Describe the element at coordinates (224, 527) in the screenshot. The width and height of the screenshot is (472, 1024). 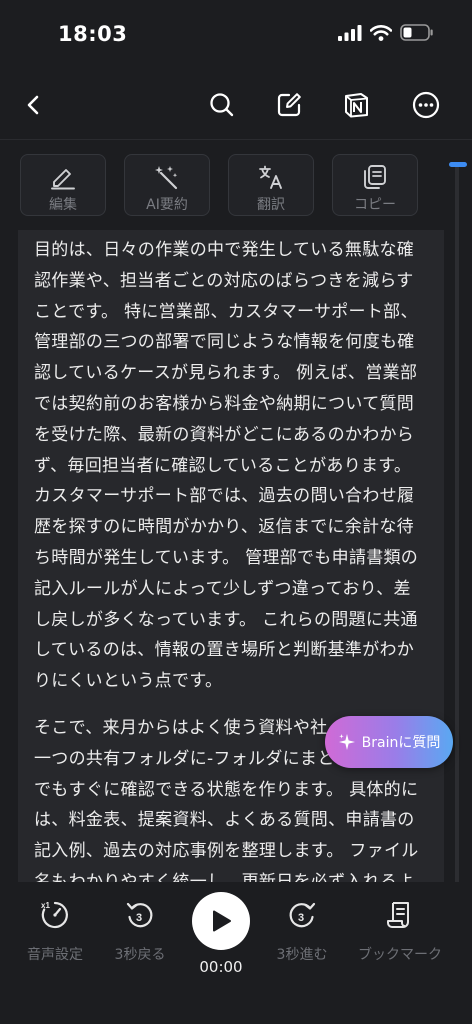
I see `text-line: 歴を探すのに時間がかかり、返信までに余計な待` at that location.